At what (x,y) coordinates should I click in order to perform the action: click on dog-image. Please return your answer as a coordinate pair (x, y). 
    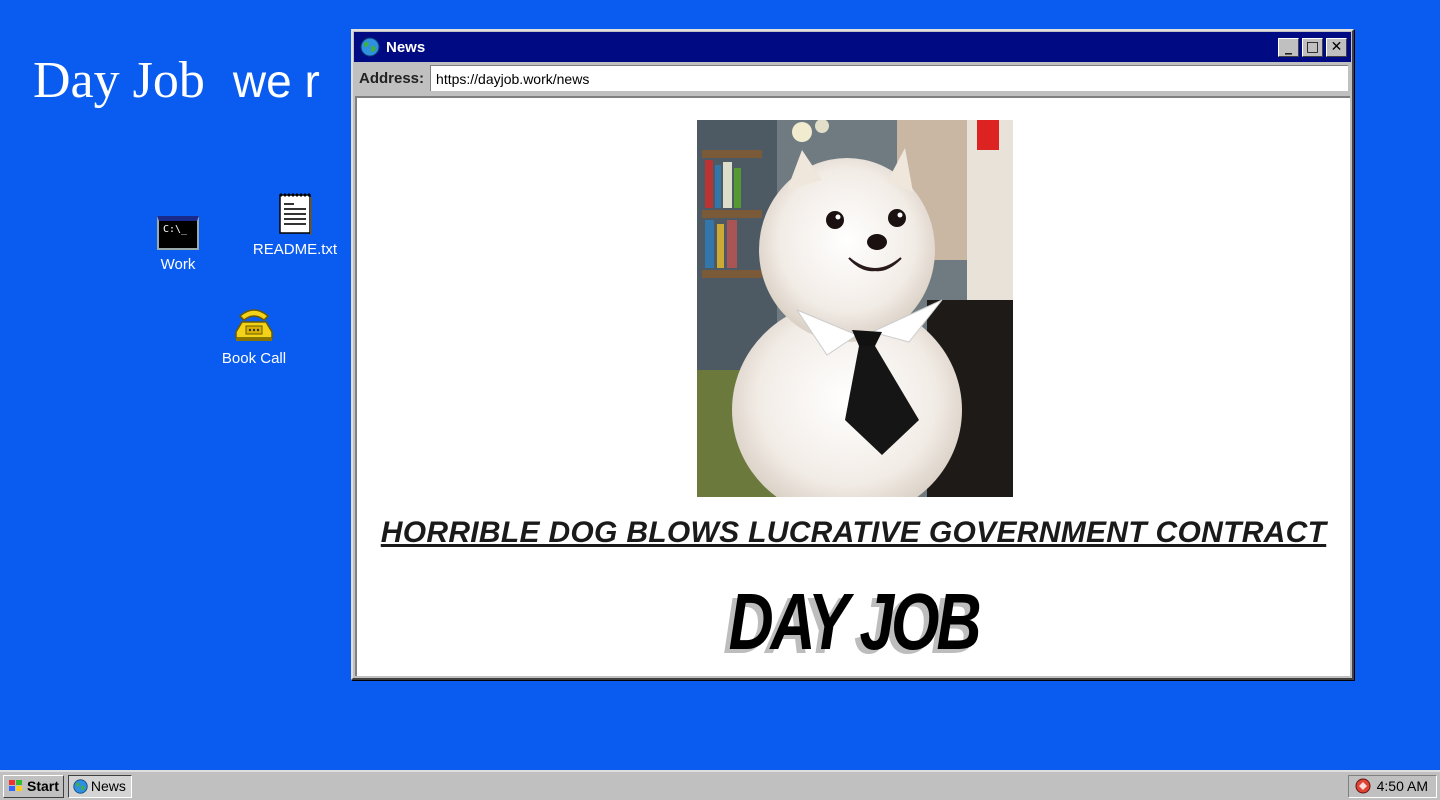
    Looking at the image, I should click on (855, 308).